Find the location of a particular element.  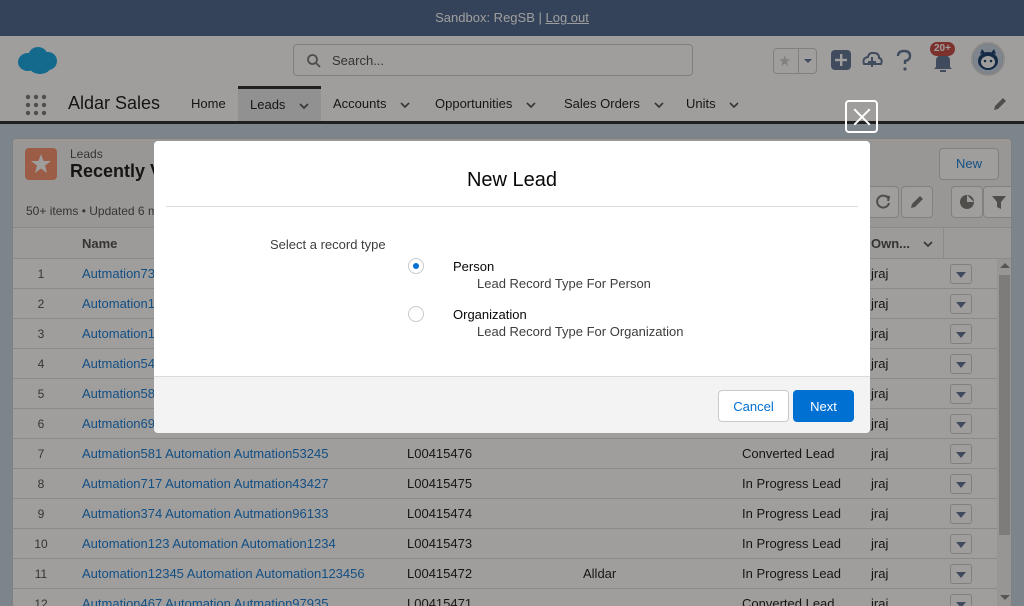

modal-footer: Cancel Next is located at coordinates (512, 404).